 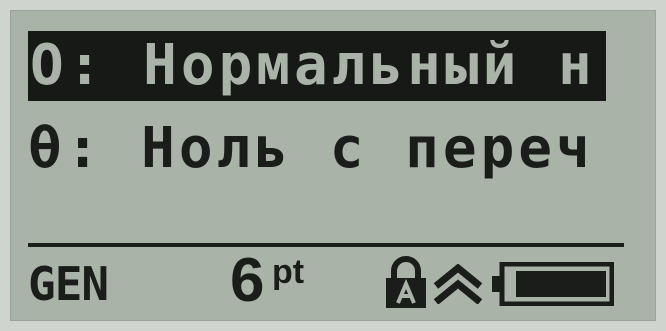 What do you see at coordinates (326, 245) in the screenshot?
I see `status-divider` at bounding box center [326, 245].